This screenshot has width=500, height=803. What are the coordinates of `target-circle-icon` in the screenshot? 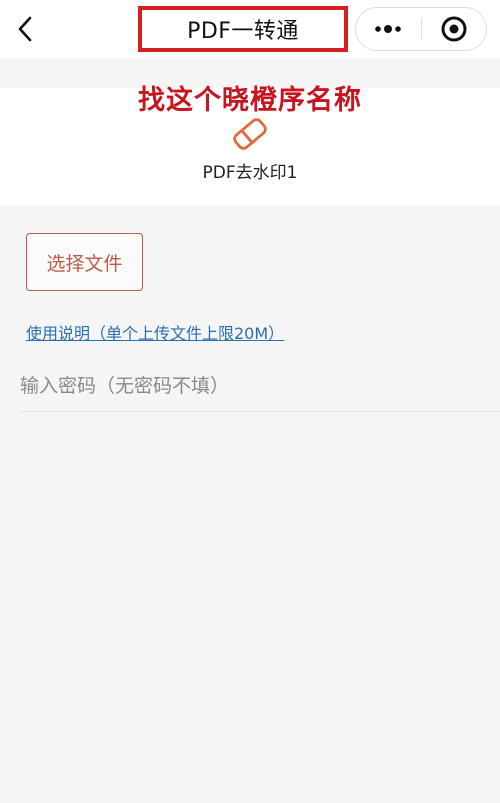 It's located at (454, 29).